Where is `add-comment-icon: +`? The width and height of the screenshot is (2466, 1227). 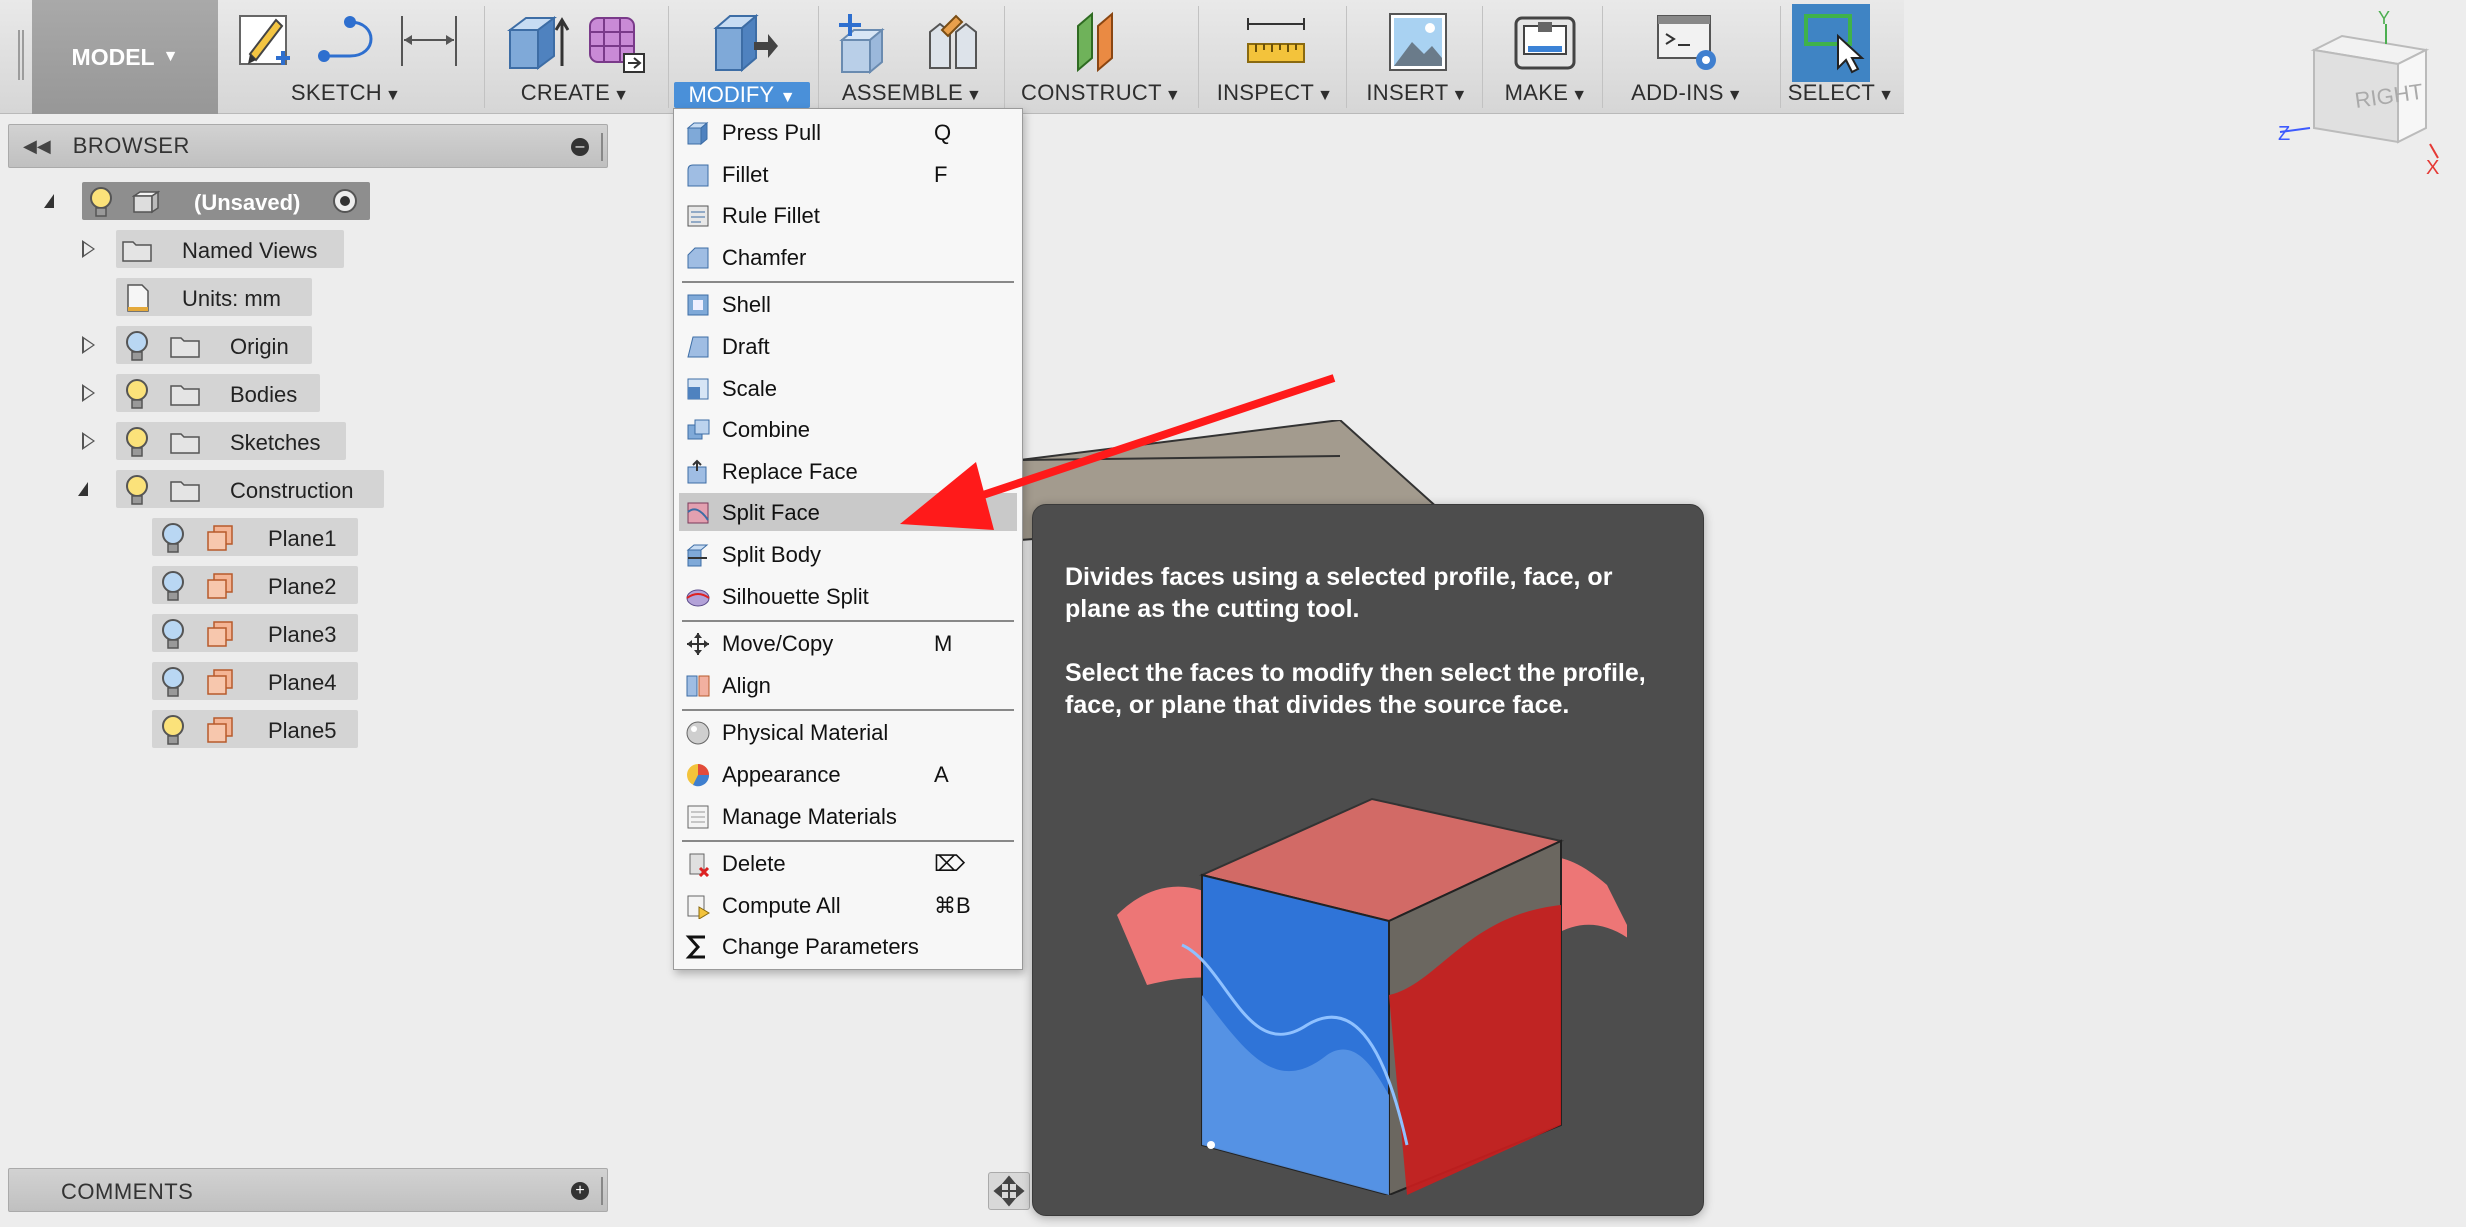 add-comment-icon: + is located at coordinates (580, 1191).